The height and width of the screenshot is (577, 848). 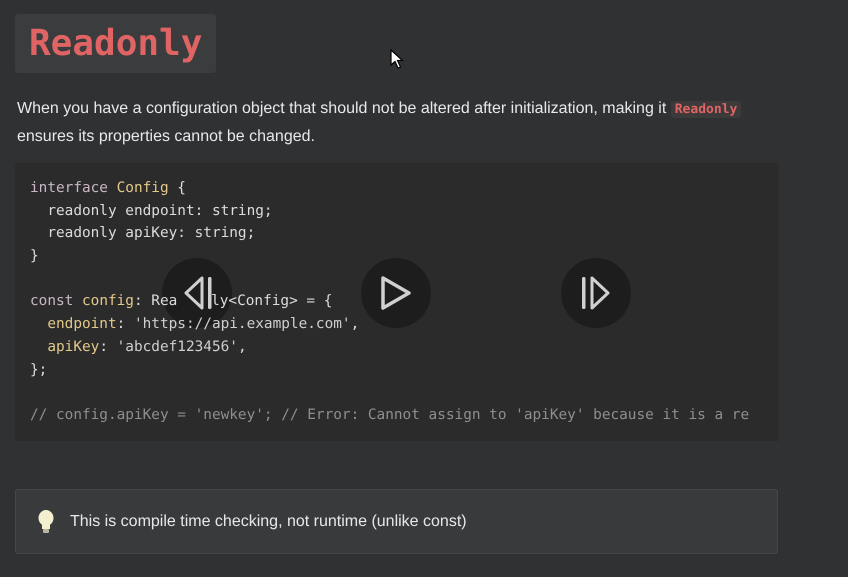 I want to click on page-title: Readonly, so click(x=115, y=43).